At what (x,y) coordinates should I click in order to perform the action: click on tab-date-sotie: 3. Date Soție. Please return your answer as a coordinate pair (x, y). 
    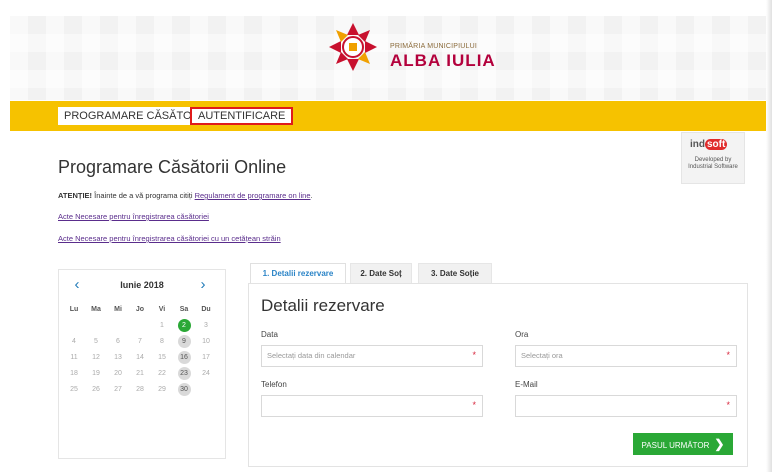
    Looking at the image, I should click on (455, 274).